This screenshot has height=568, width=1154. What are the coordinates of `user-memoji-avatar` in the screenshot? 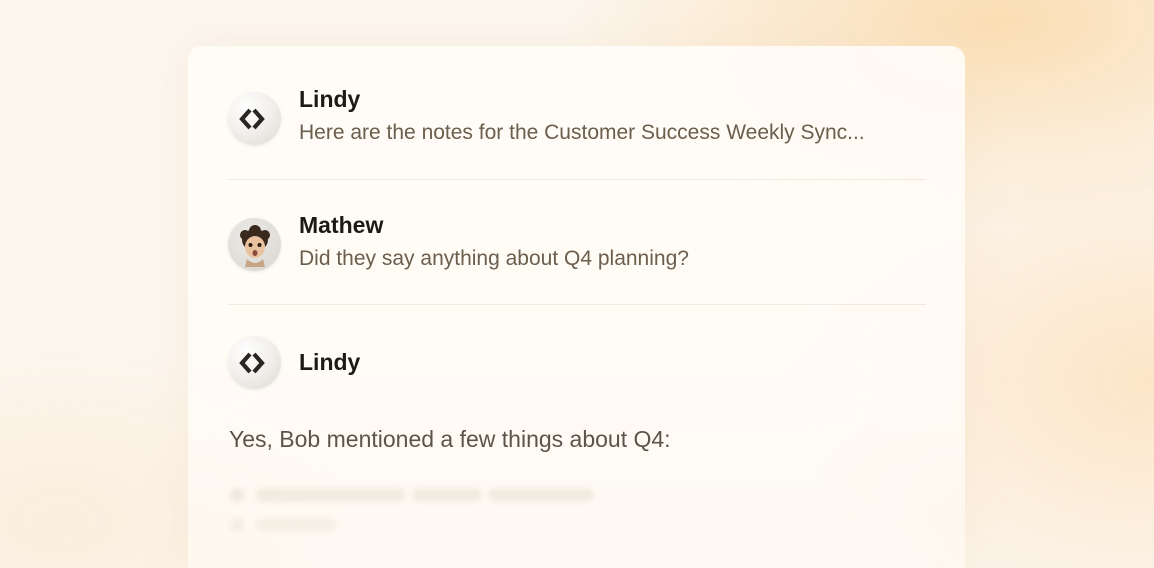 It's located at (254, 245).